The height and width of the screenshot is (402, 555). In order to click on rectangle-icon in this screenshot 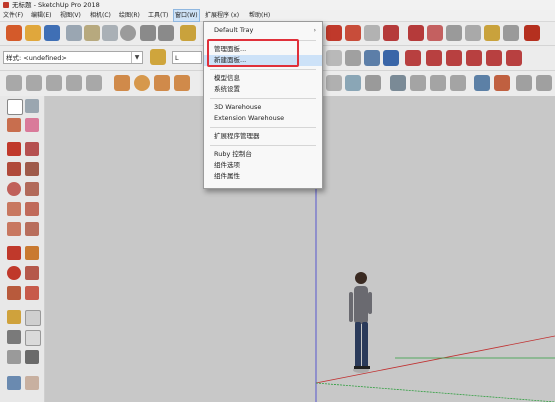, I will do `click(14, 169)`.